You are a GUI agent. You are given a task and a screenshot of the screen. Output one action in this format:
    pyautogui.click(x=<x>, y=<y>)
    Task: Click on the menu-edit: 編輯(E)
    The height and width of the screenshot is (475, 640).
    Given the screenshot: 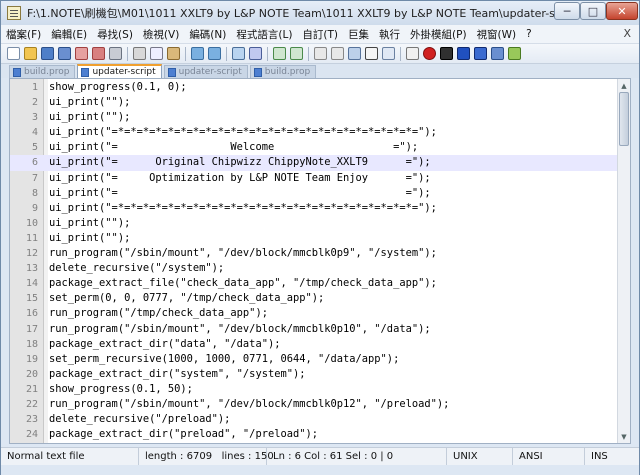 What is the action you would take?
    pyautogui.click(x=69, y=34)
    